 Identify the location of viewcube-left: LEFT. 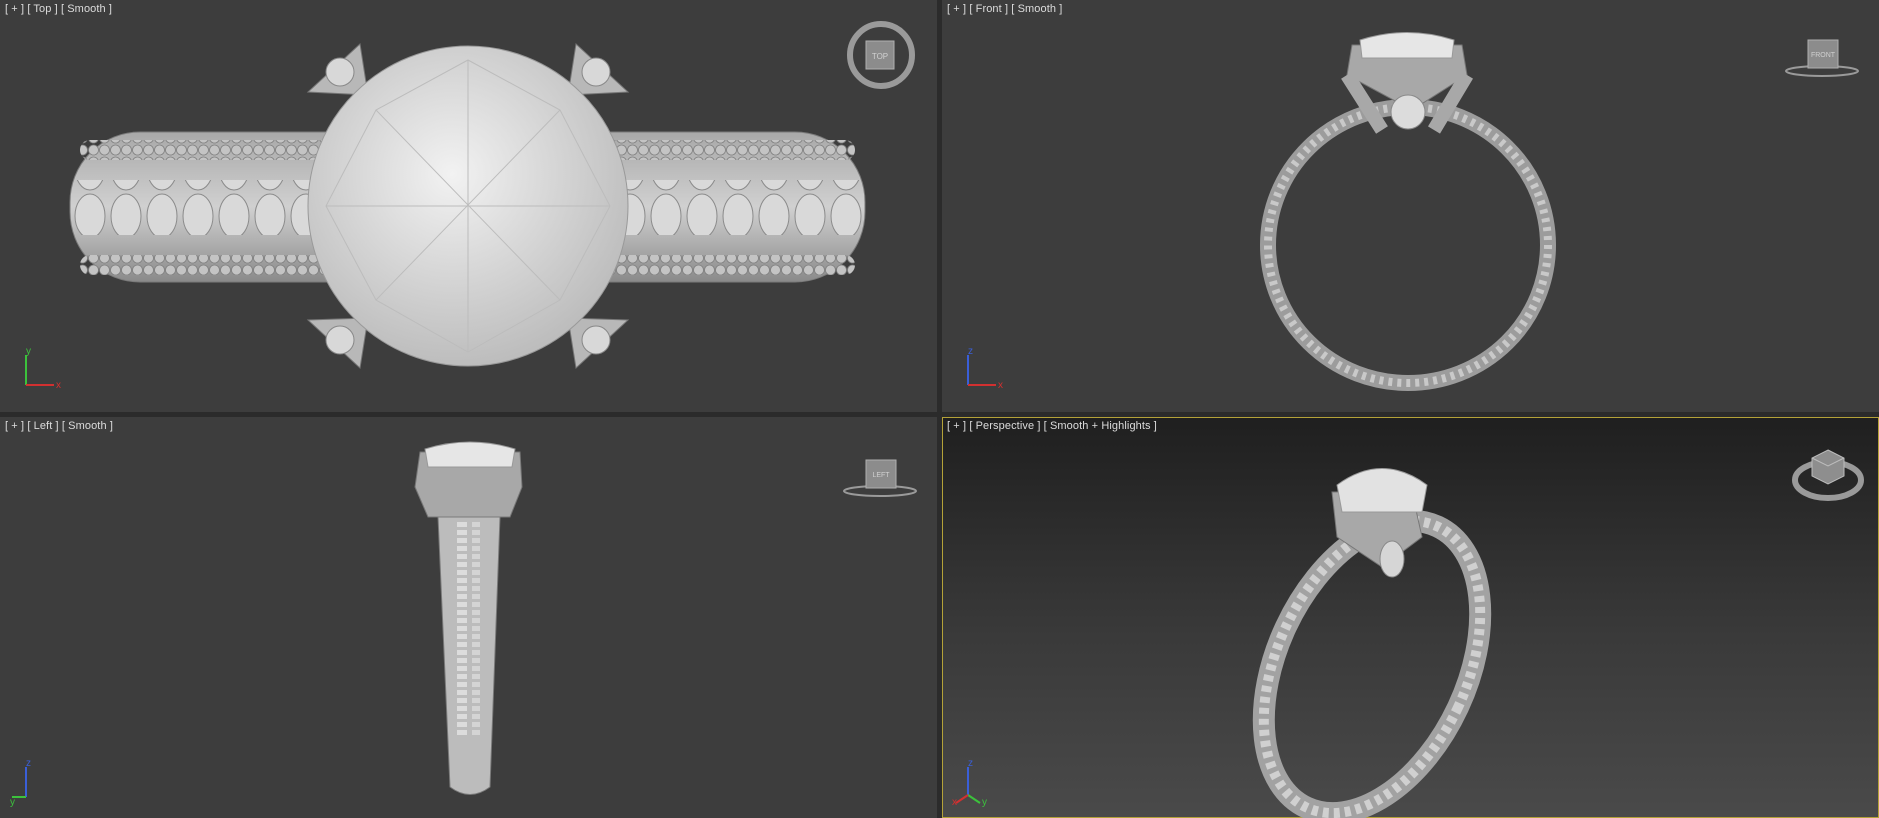
(880, 477).